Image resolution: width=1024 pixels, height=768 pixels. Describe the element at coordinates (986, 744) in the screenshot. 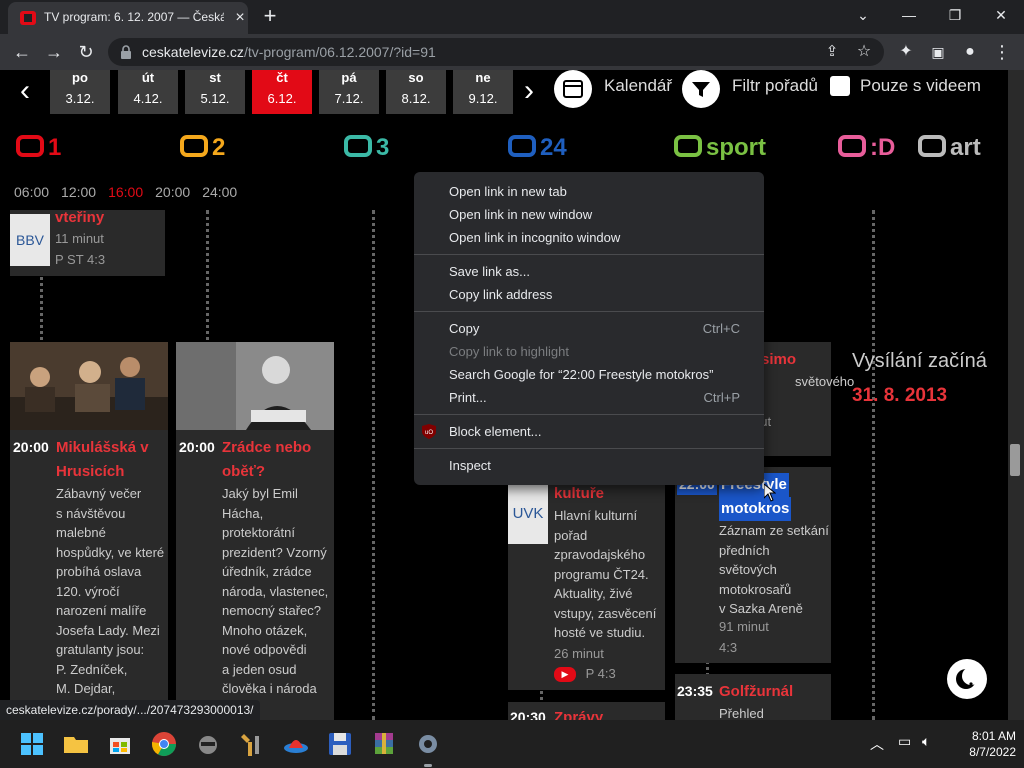

I see `taskbar-clock: 8:01 AM 8/7/2022` at that location.